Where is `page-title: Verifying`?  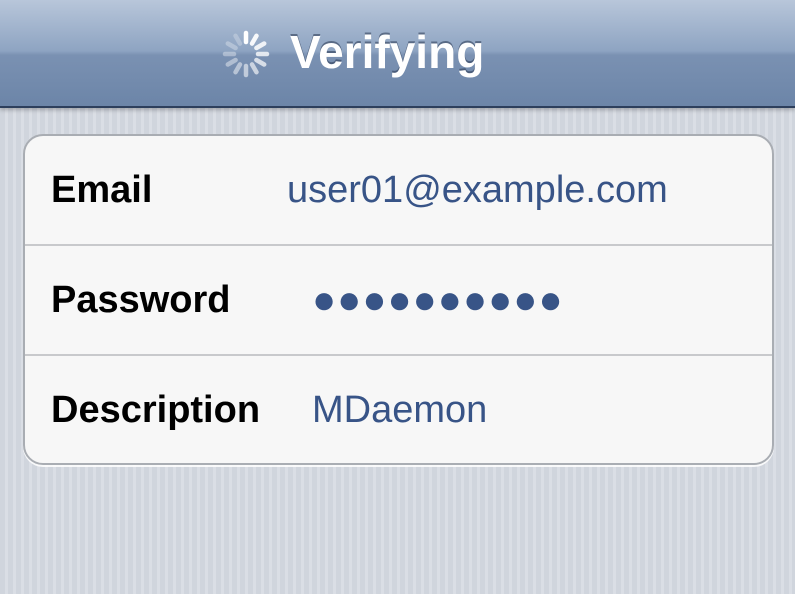 page-title: Verifying is located at coordinates (387, 52).